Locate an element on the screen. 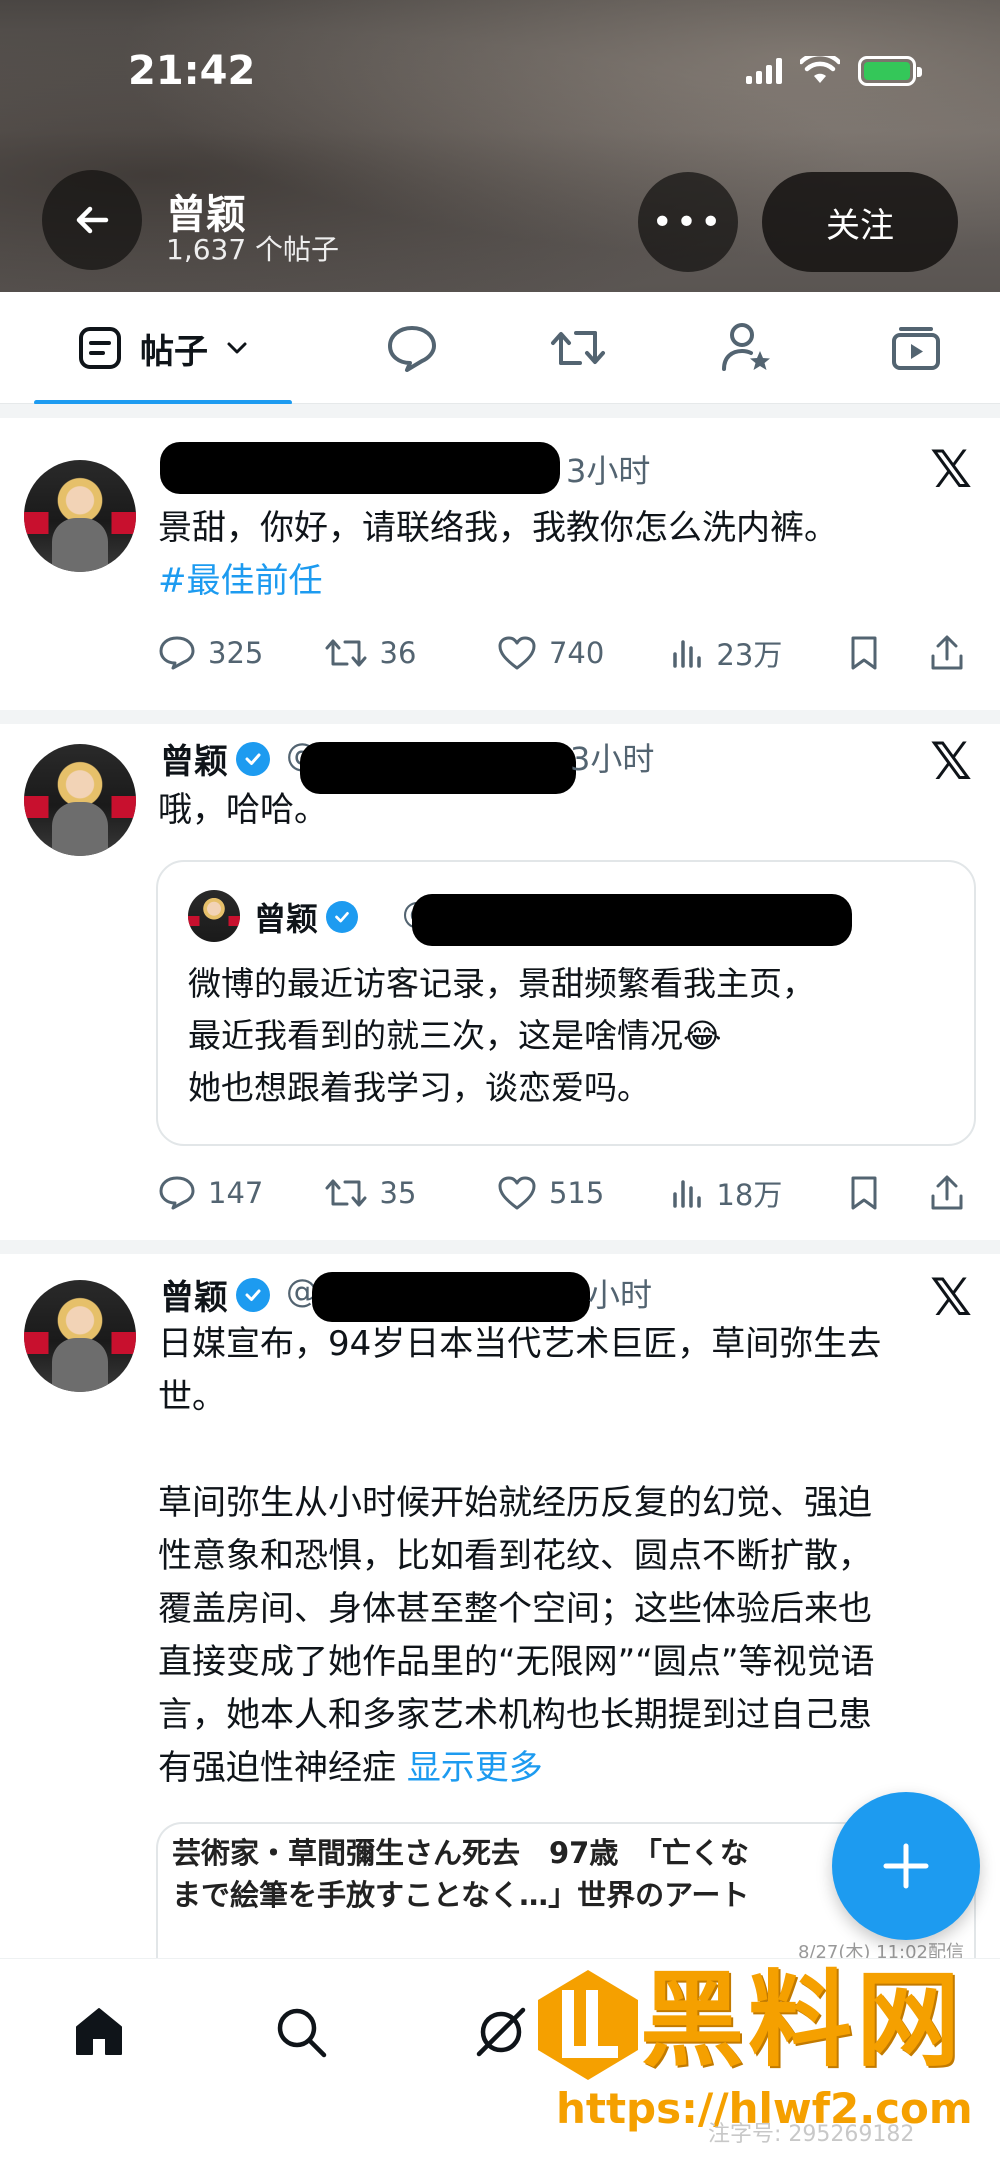 This screenshot has height=2169, width=1000. reply-button: 147 is located at coordinates (241, 1193).